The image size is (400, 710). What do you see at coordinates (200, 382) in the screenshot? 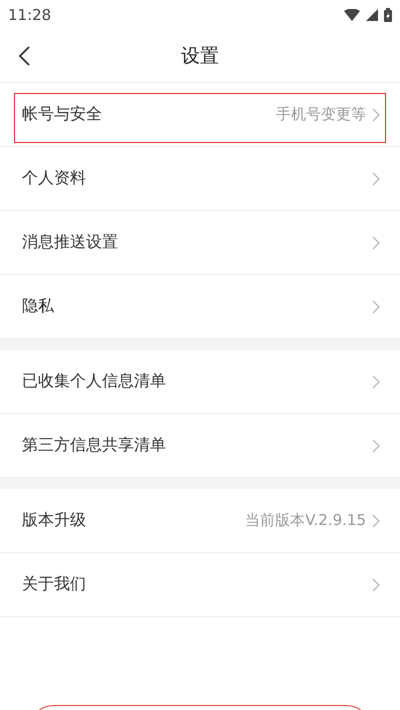
I see `settings-item: 已收集个人信息清单` at bounding box center [200, 382].